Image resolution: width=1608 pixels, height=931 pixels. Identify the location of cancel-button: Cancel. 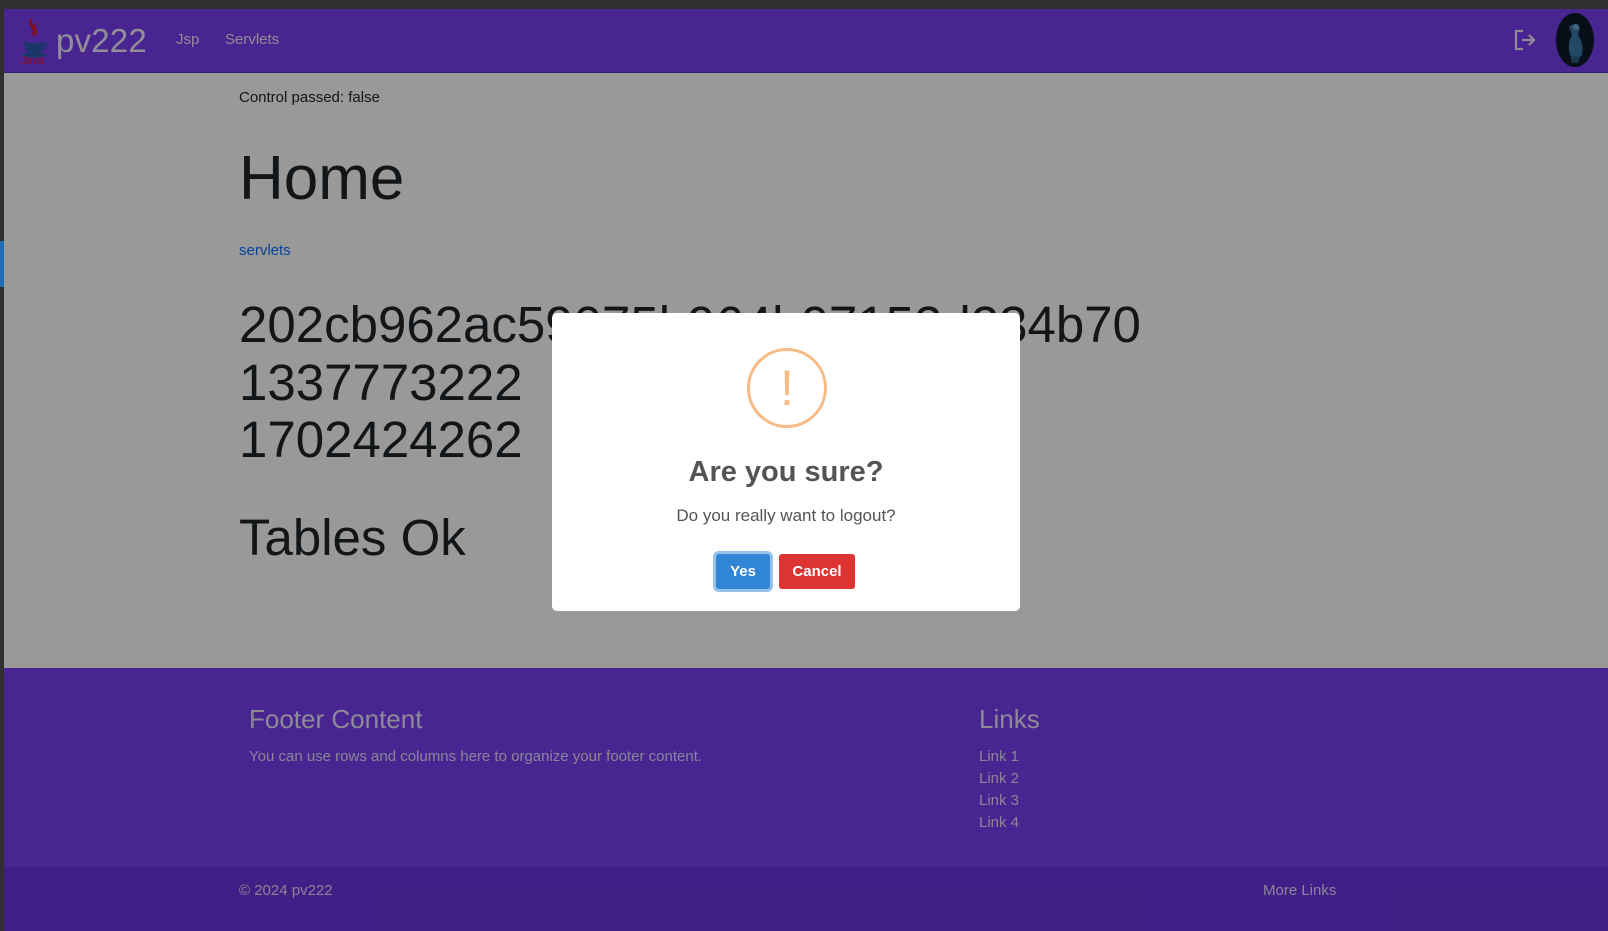
(817, 571).